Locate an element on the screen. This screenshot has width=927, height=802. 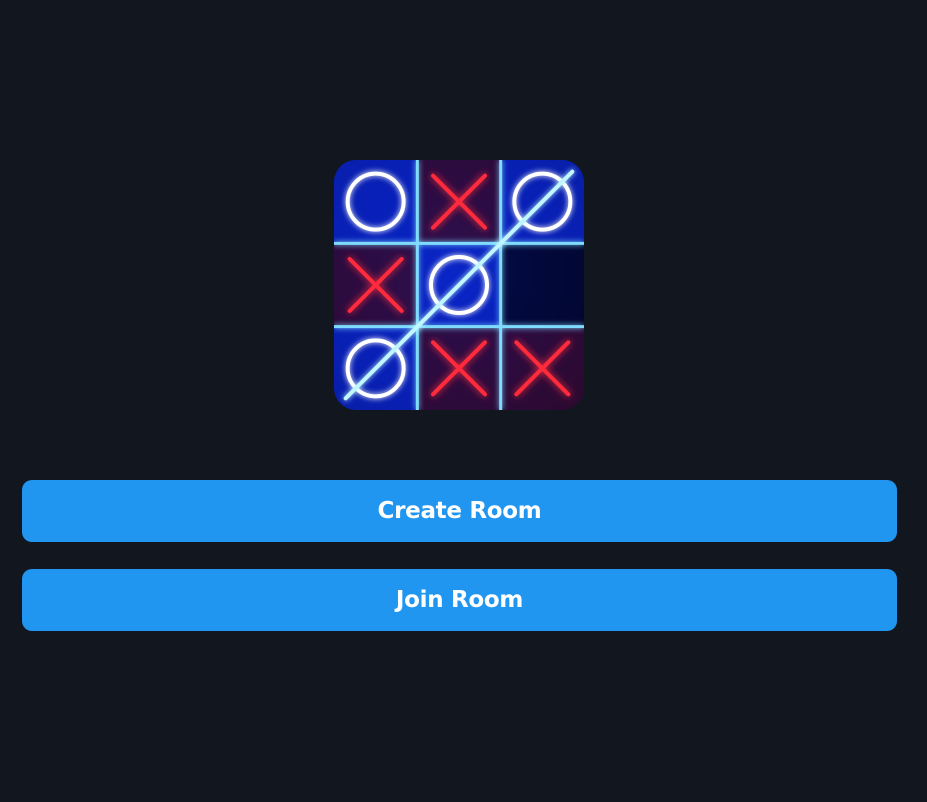
app-logo is located at coordinates (459, 285).